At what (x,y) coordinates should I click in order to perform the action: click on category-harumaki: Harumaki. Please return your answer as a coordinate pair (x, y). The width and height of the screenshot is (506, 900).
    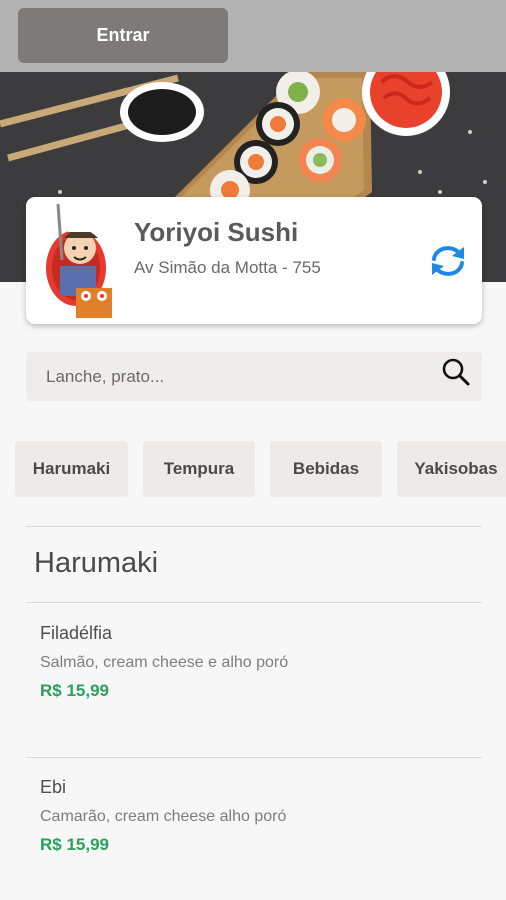
    Looking at the image, I should click on (71, 469).